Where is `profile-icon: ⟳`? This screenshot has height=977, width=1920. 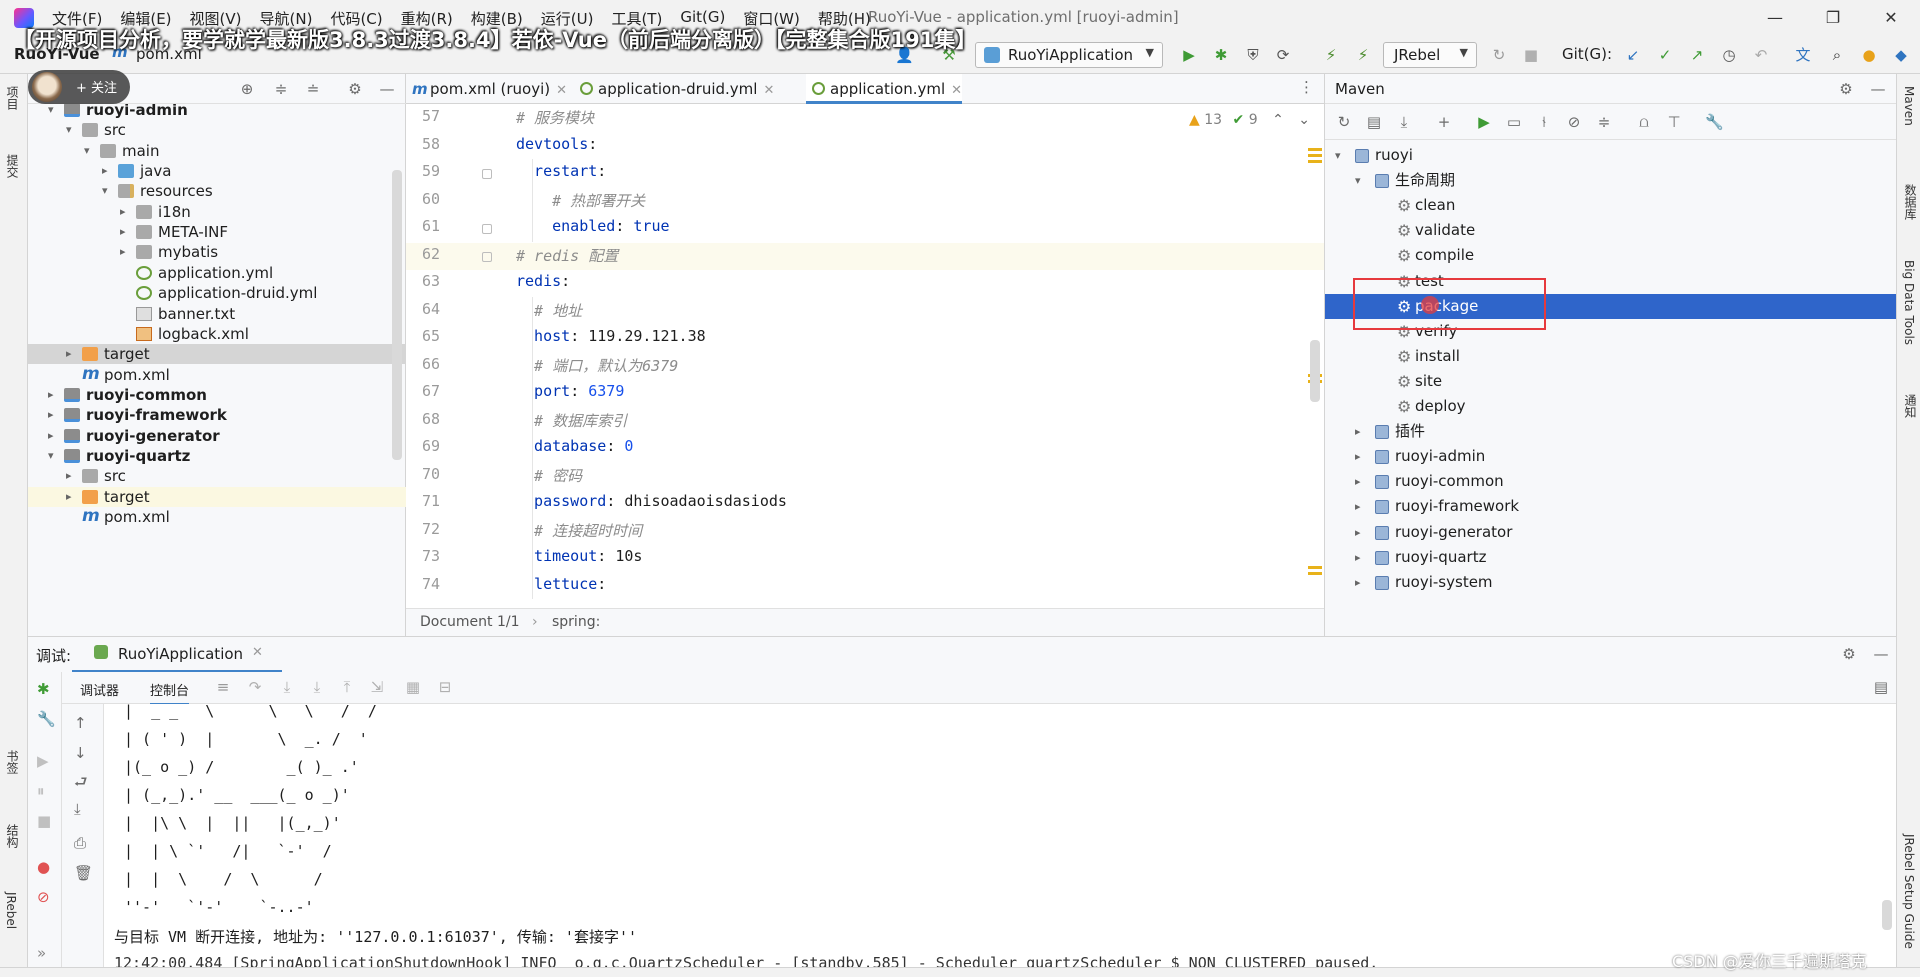 profile-icon: ⟳ is located at coordinates (1283, 55).